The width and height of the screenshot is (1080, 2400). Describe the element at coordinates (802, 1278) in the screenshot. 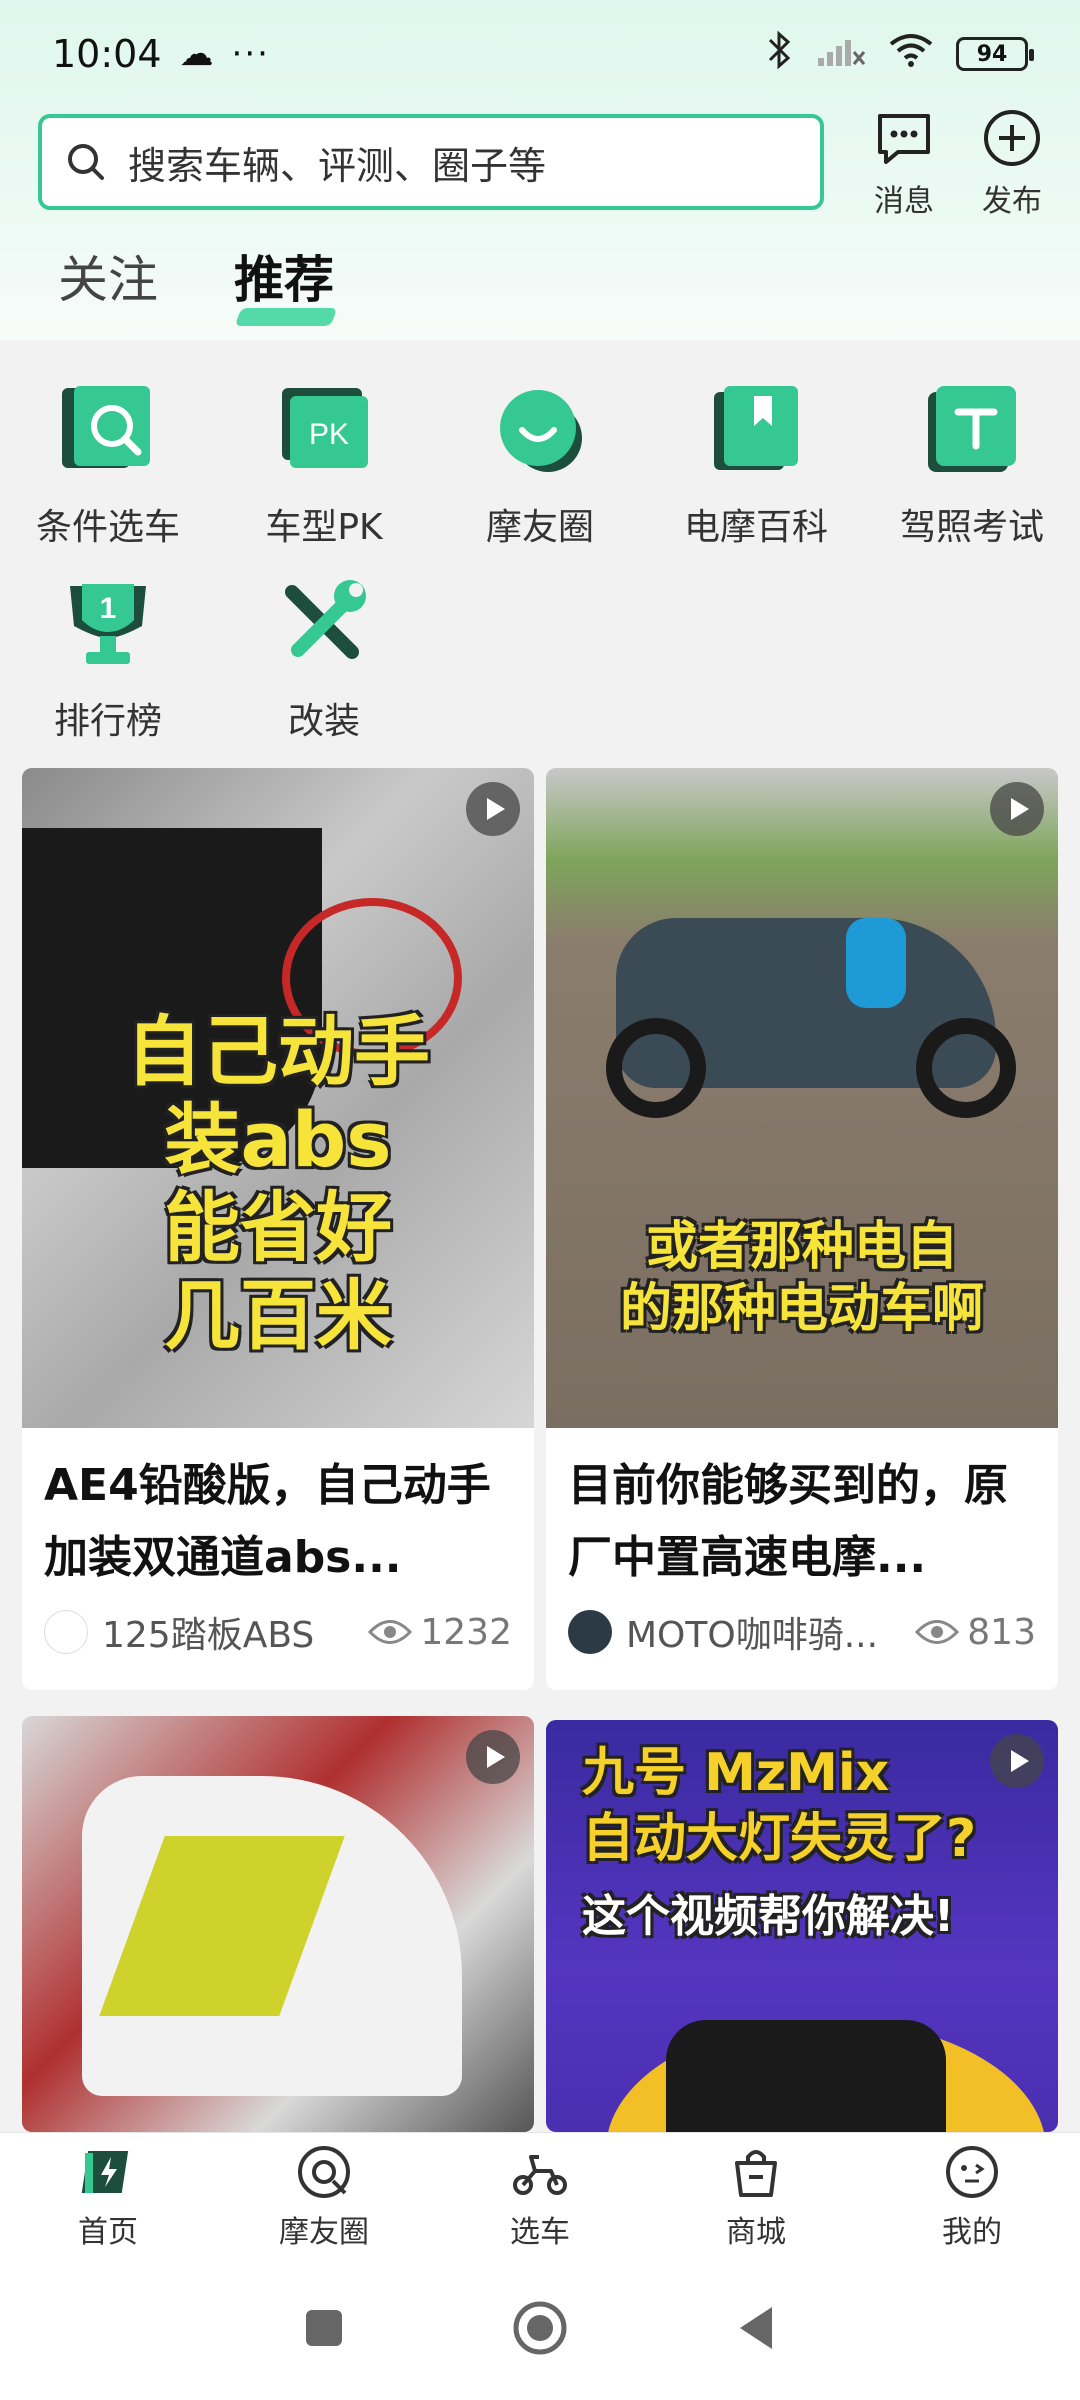

I see `thumbnail-caption: 或者那种电自 的那种电动车啊` at that location.